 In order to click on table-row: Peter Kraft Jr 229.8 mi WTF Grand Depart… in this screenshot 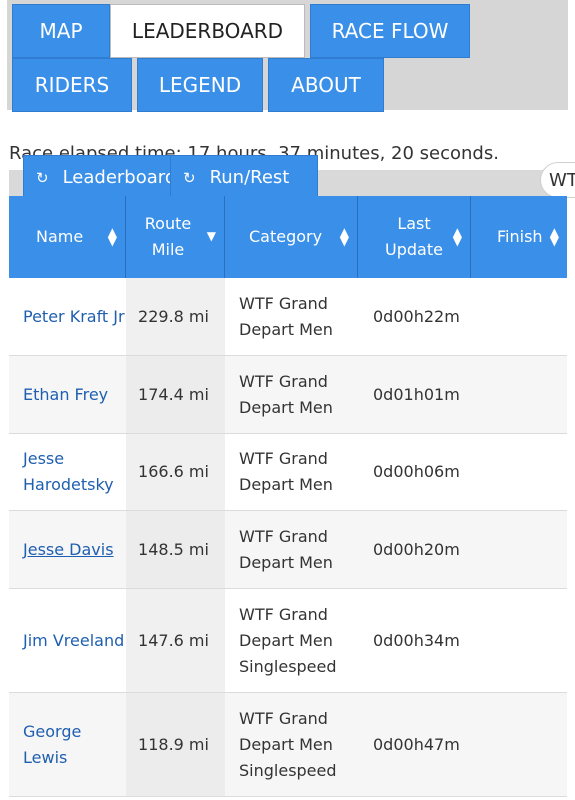, I will do `click(288, 317)`.